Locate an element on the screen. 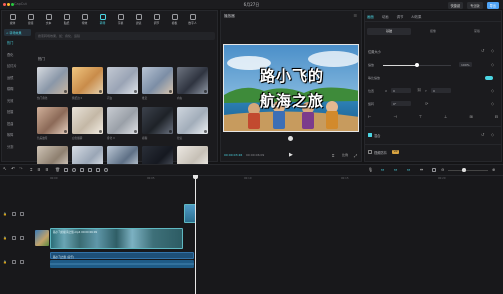  align-left-icon: ⊢ is located at coordinates (369, 117).